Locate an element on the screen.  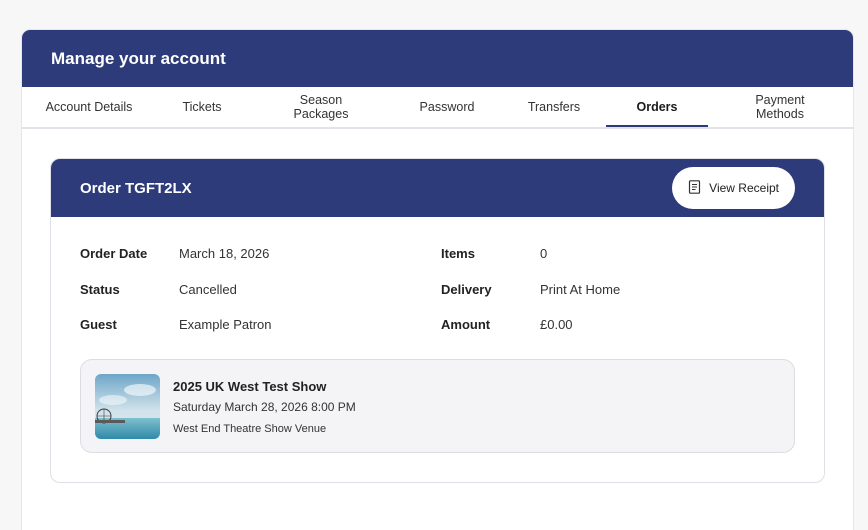
tab-password: Password is located at coordinates (447, 107).